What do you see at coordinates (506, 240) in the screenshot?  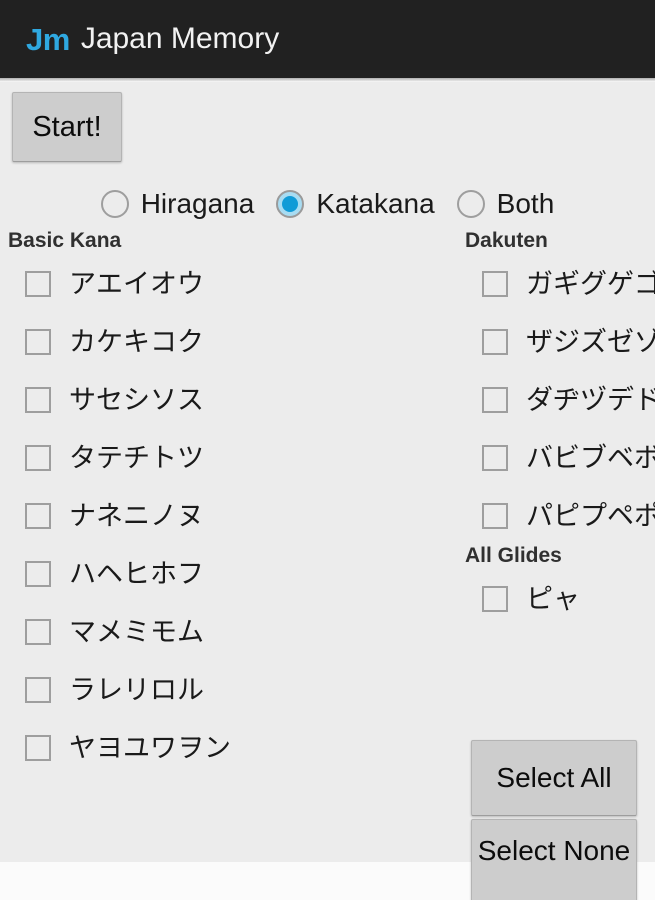 I see `dakuten-heading: Dakuten` at bounding box center [506, 240].